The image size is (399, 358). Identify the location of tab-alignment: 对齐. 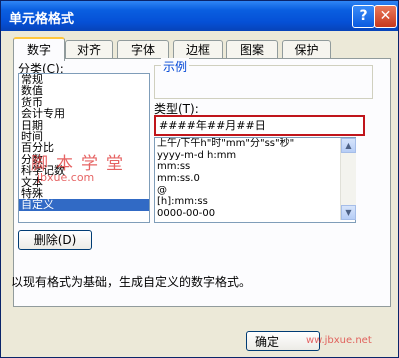
(89, 49).